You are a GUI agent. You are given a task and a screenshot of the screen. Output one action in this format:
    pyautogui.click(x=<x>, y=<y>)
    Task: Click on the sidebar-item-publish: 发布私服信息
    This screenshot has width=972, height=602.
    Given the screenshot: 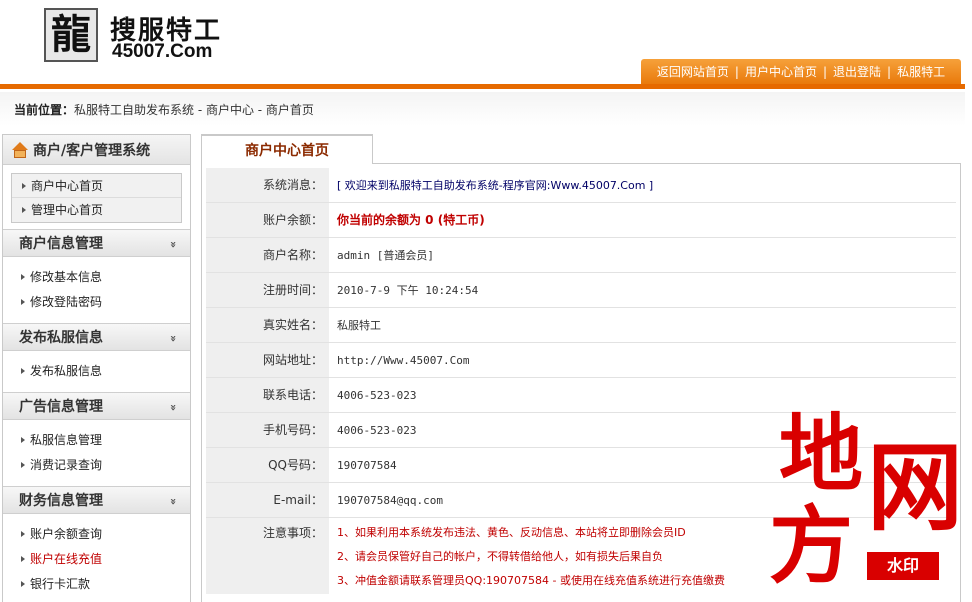 What is the action you would take?
    pyautogui.click(x=105, y=371)
    